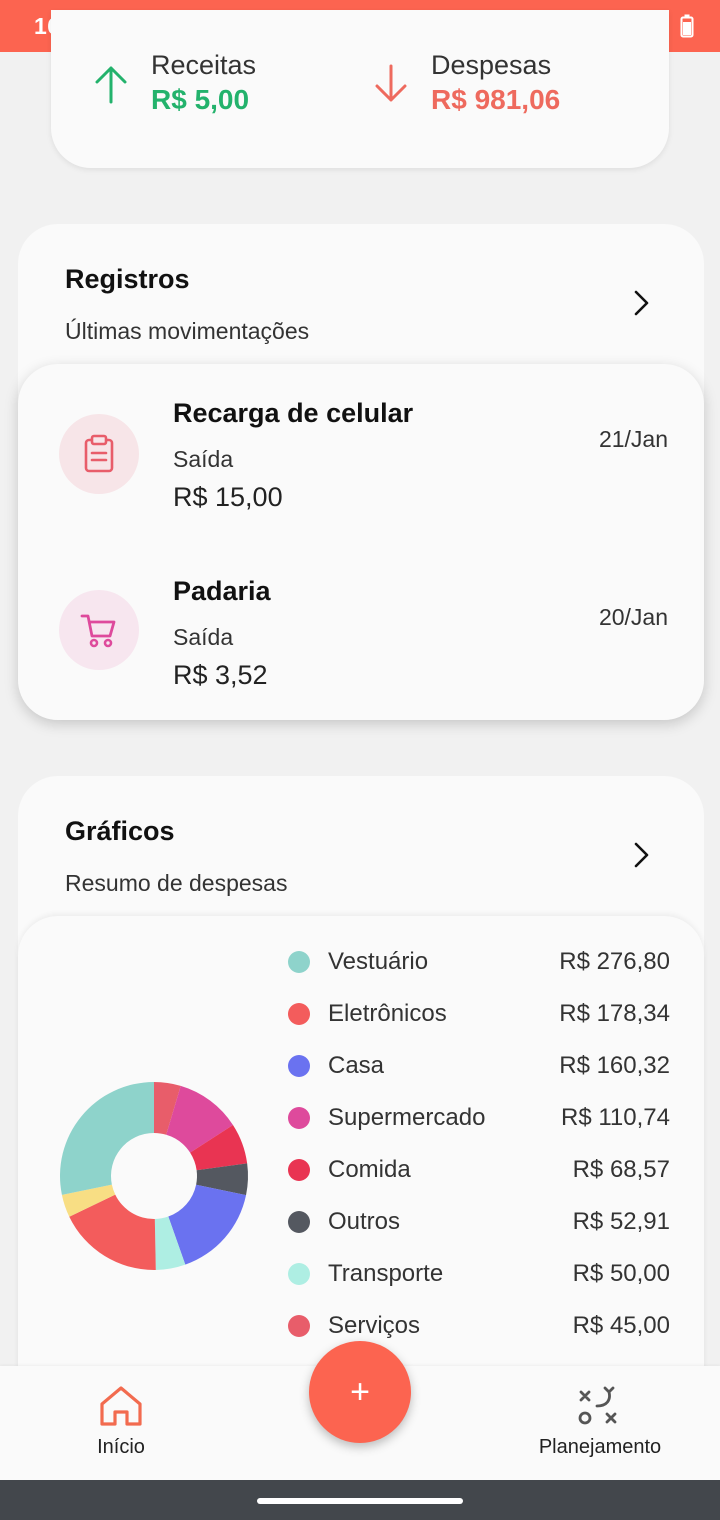 Image resolution: width=720 pixels, height=1520 pixels. Describe the element at coordinates (614, 1065) in the screenshot. I see `legend-value: R$ 160,32` at that location.